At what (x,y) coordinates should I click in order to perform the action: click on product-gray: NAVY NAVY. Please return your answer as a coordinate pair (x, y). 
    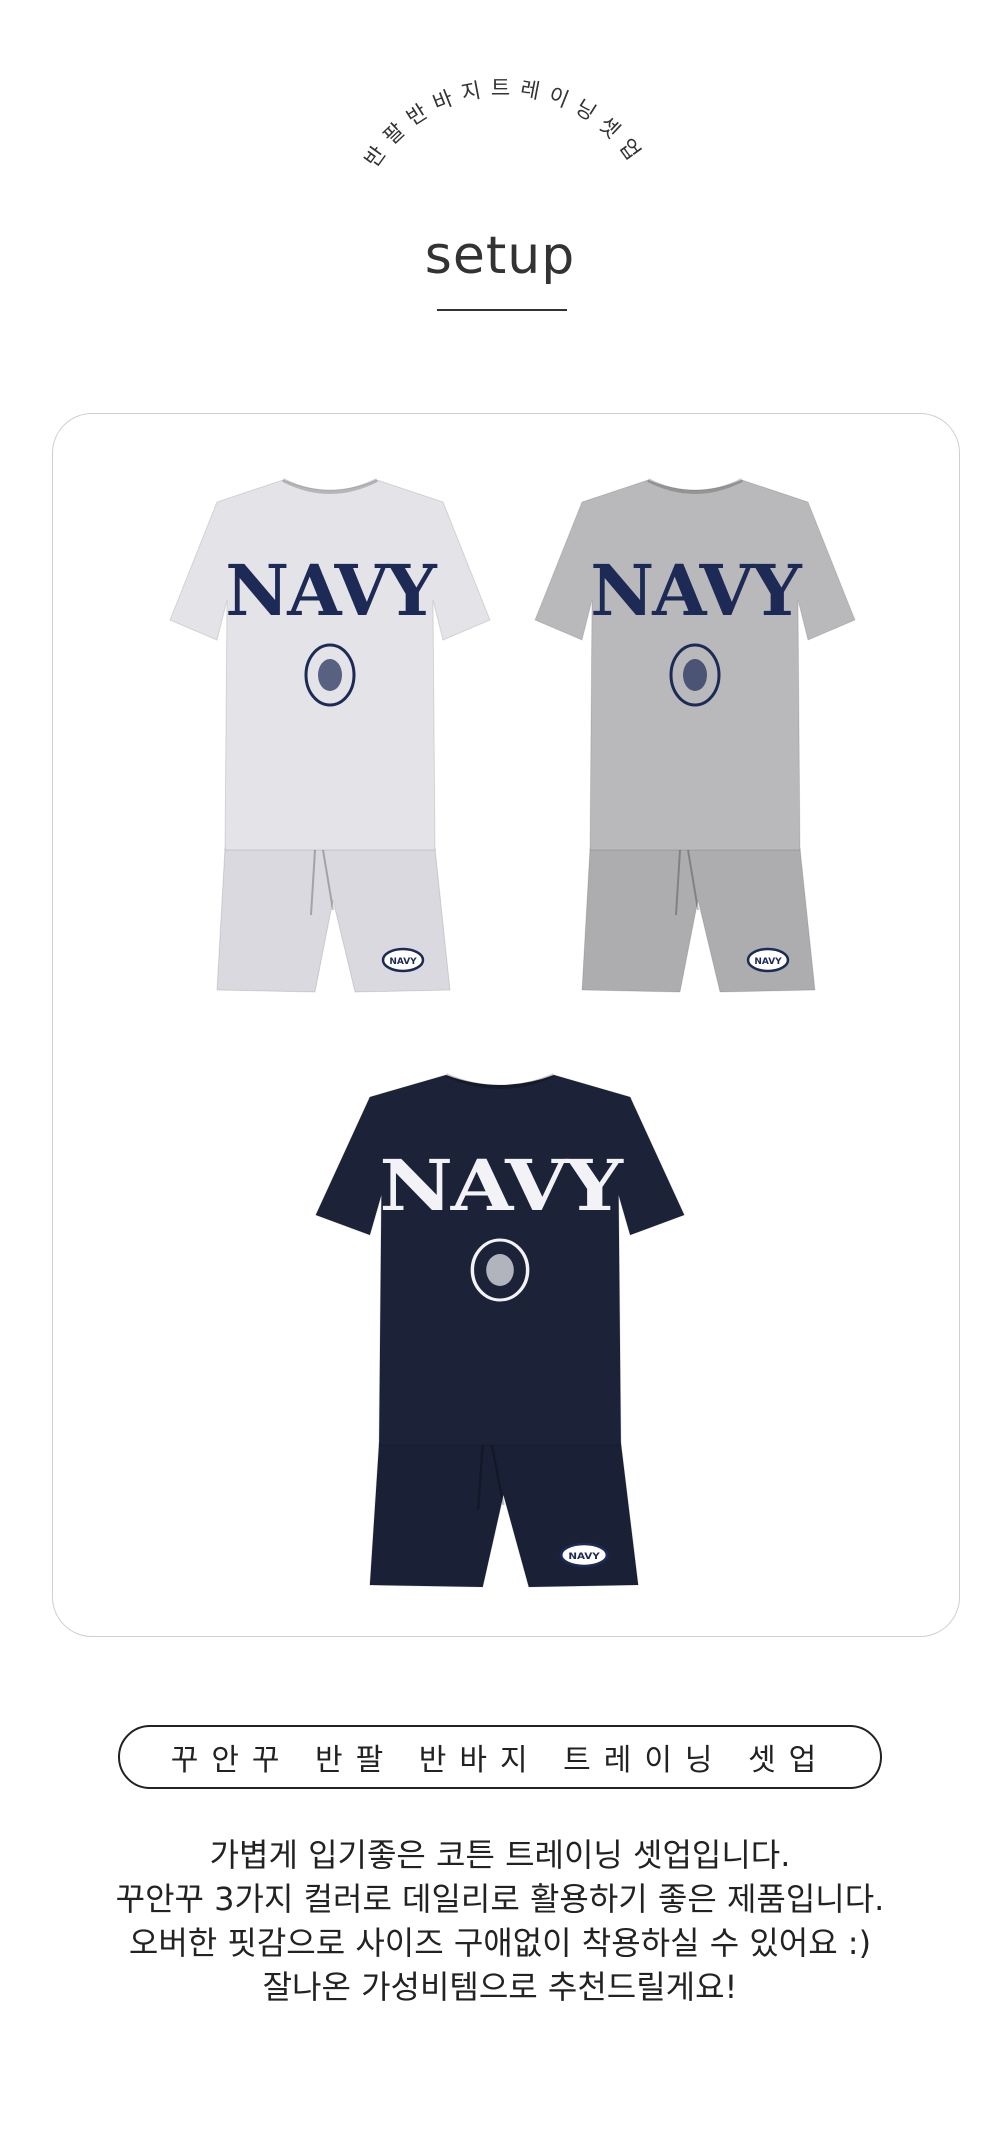
    Looking at the image, I should click on (695, 740).